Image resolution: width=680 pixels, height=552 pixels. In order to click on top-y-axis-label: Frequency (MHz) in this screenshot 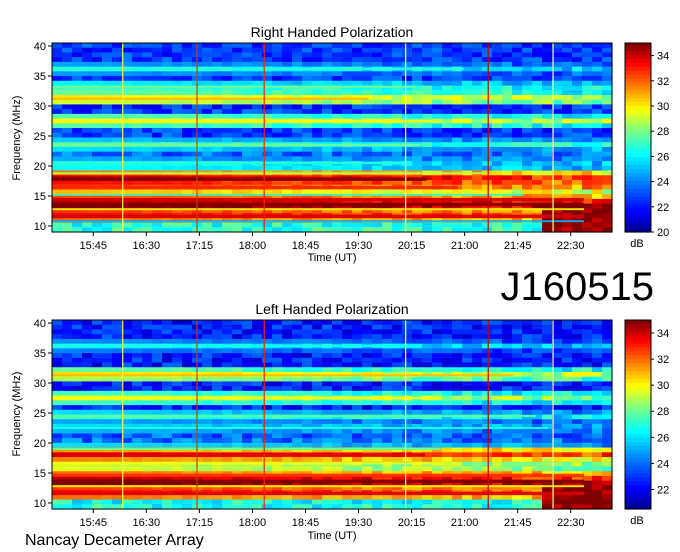, I will do `click(17, 138)`.